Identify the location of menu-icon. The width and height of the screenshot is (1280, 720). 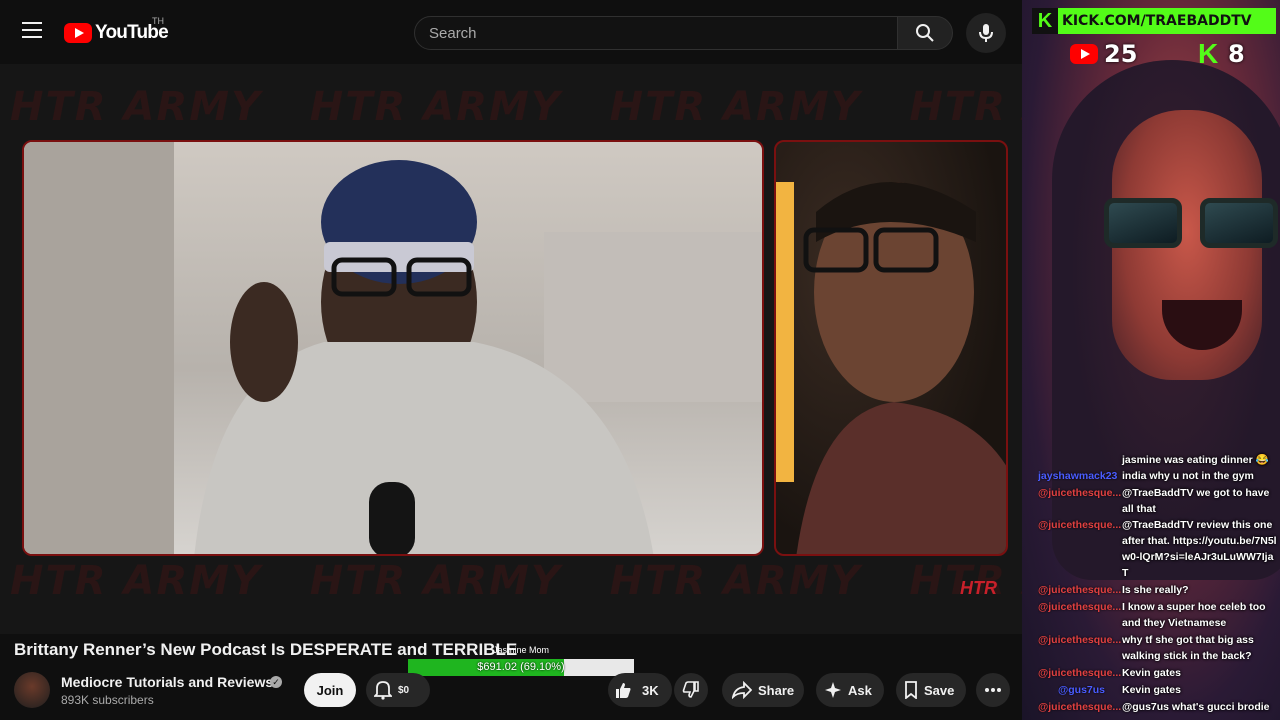
(32, 31).